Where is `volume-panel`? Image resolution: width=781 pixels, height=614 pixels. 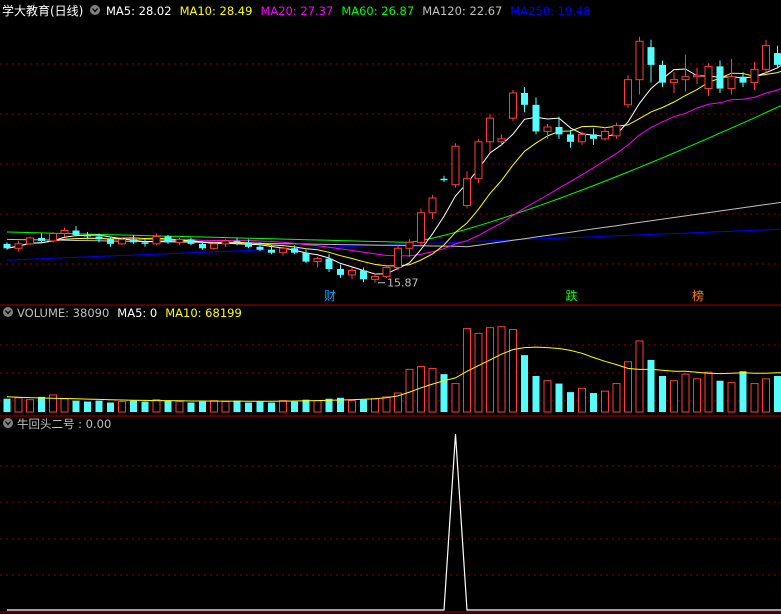 volume-panel is located at coordinates (392, 369).